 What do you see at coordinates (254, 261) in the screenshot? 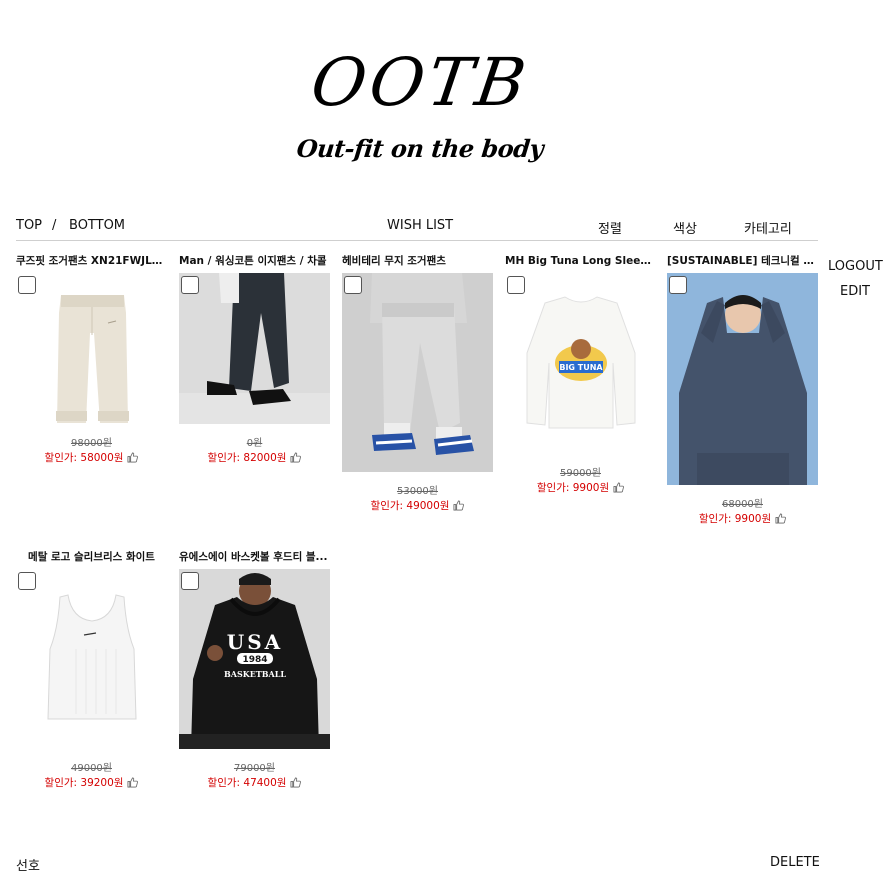
I see `product-title: Man / 워싱코튼 이지팬츠 / 차콜` at bounding box center [254, 261].